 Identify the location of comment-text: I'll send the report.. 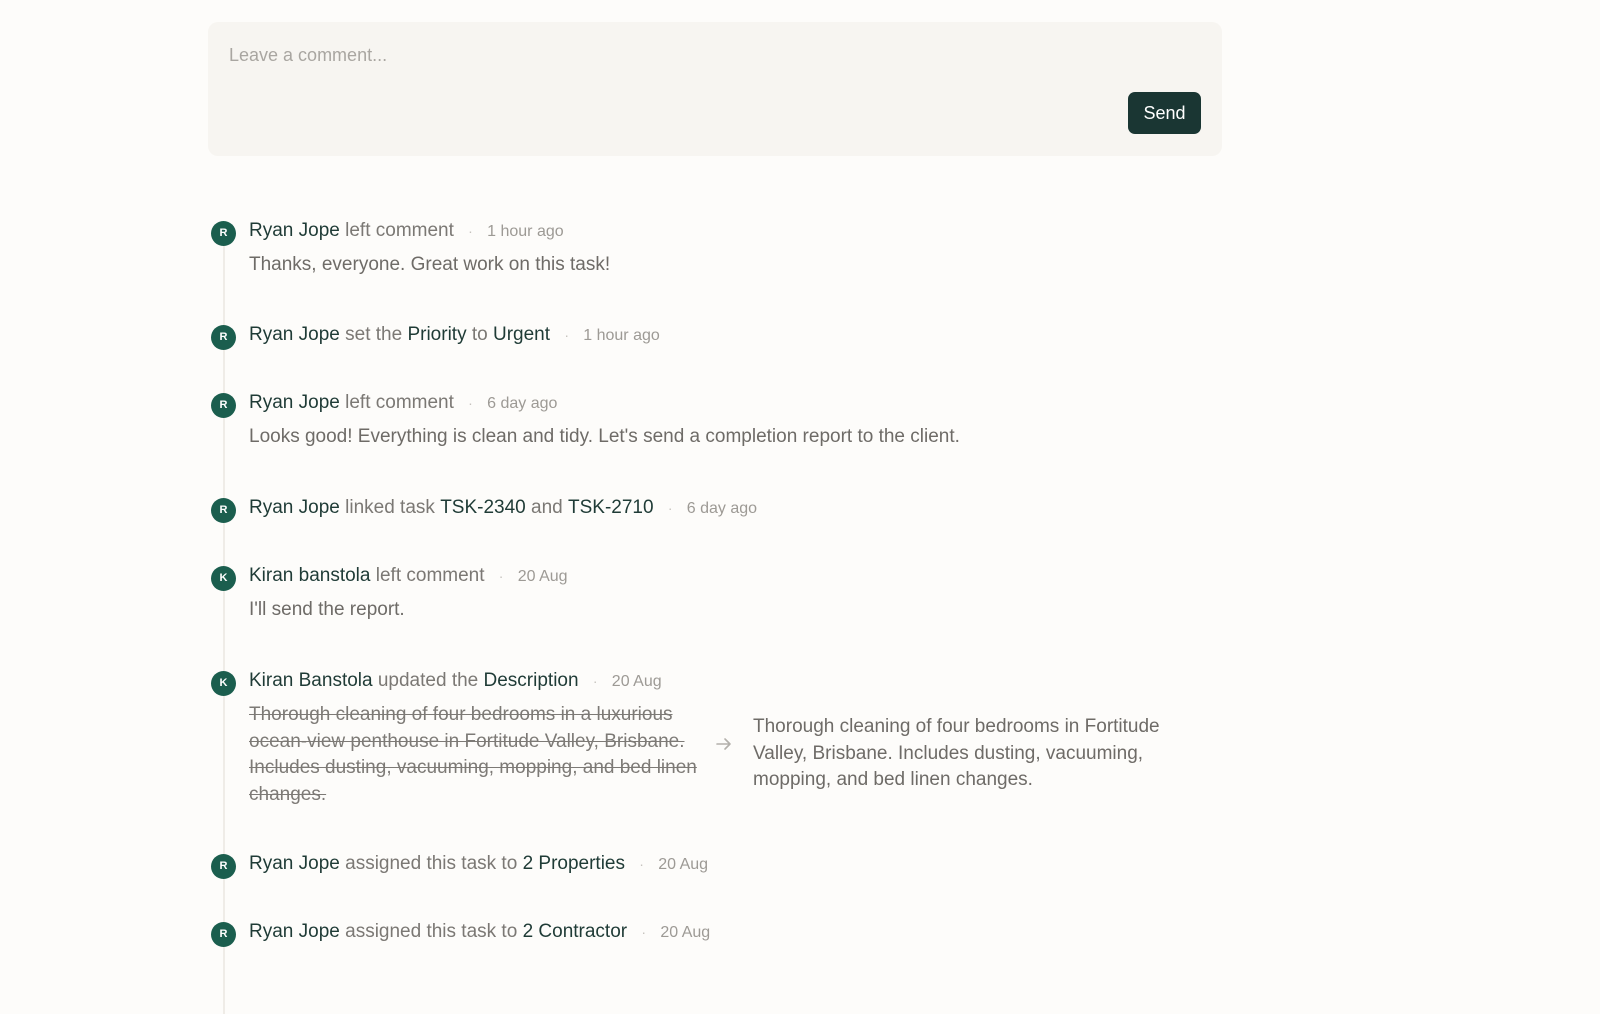
(327, 609).